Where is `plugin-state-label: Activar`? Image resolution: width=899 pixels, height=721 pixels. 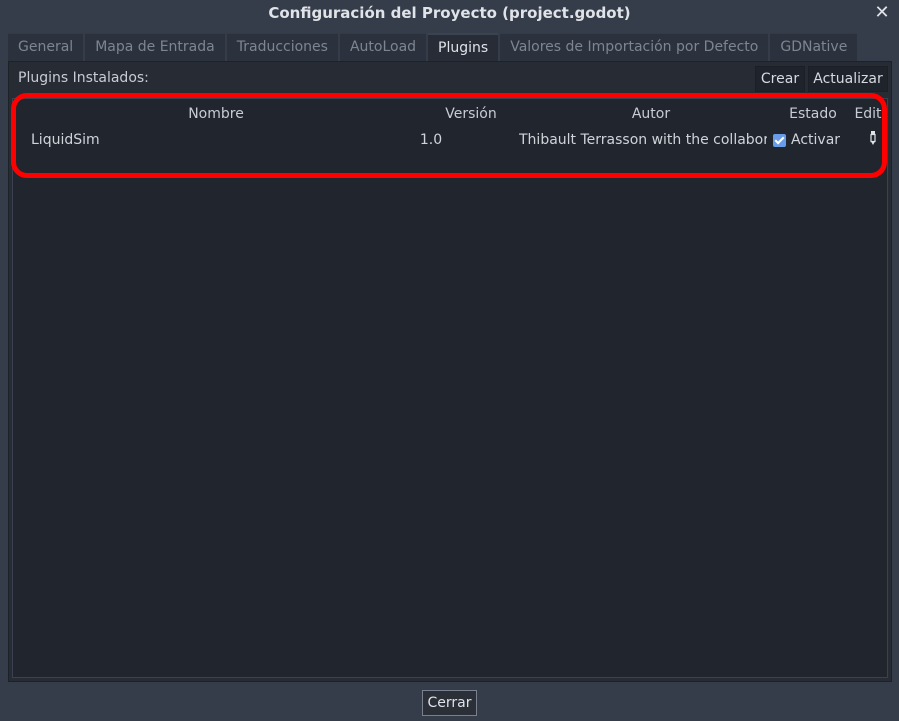
plugin-state-label: Activar is located at coordinates (816, 140).